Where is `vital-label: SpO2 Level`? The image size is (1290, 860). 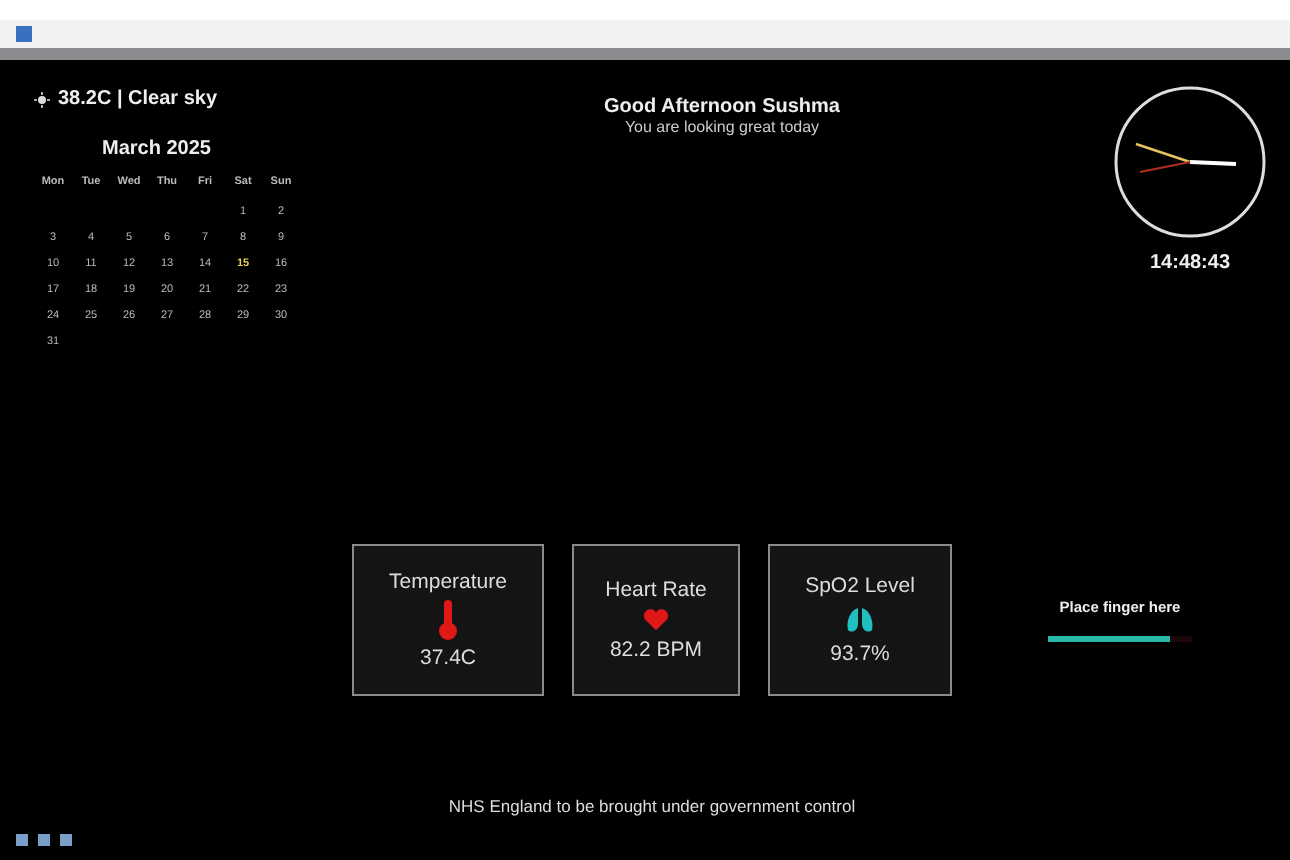 vital-label: SpO2 Level is located at coordinates (860, 586).